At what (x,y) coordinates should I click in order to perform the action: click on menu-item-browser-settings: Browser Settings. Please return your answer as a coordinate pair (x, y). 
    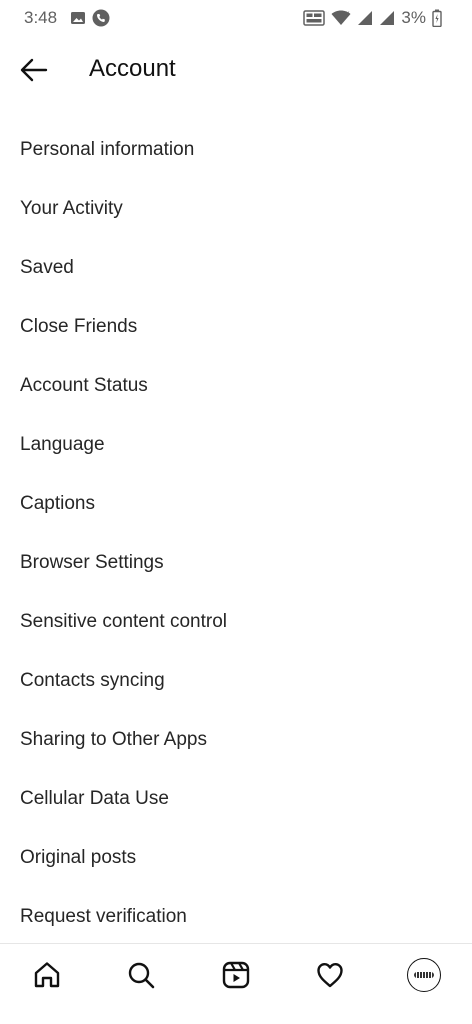
    Looking at the image, I should click on (236, 562).